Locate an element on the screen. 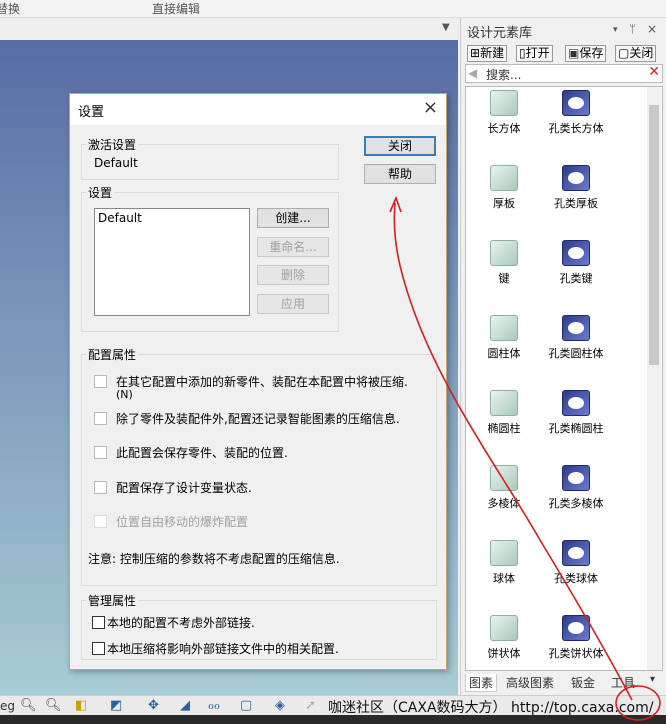 The width and height of the screenshot is (666, 724). library-item: 圆柱体 is located at coordinates (504, 338).